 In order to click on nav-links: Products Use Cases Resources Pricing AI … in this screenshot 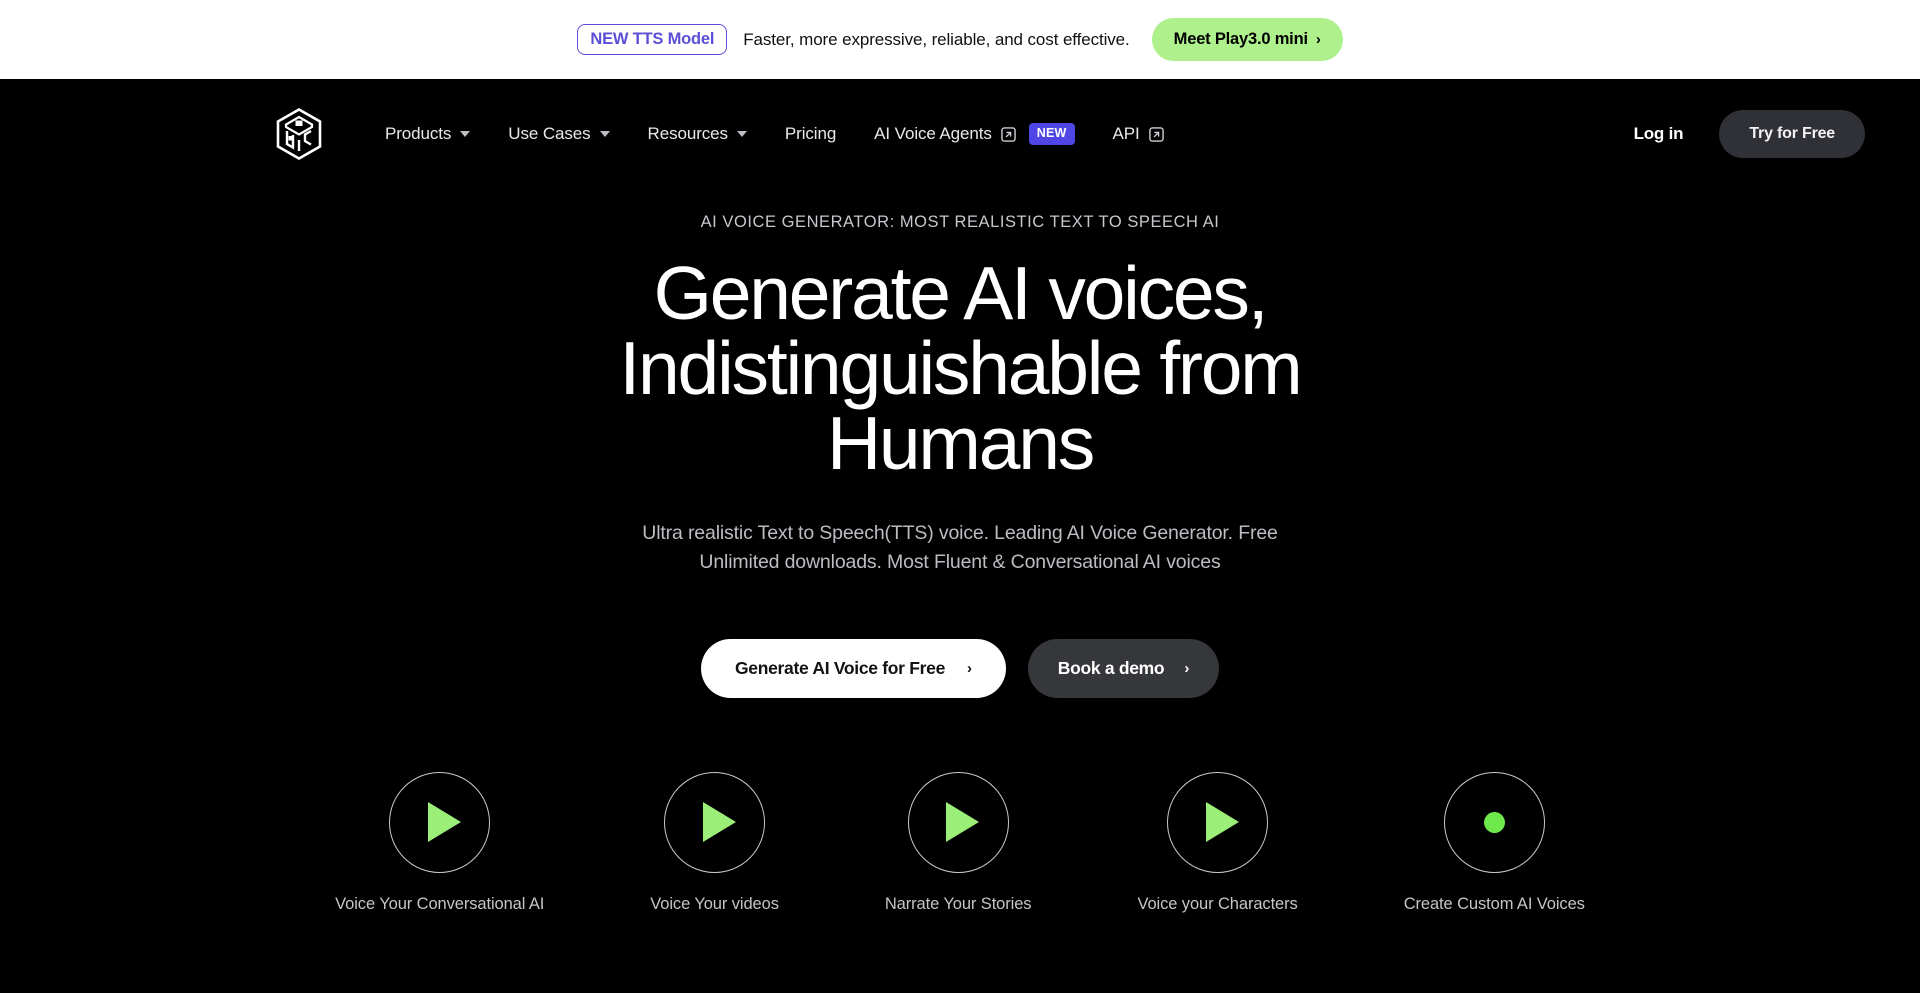, I will do `click(774, 134)`.